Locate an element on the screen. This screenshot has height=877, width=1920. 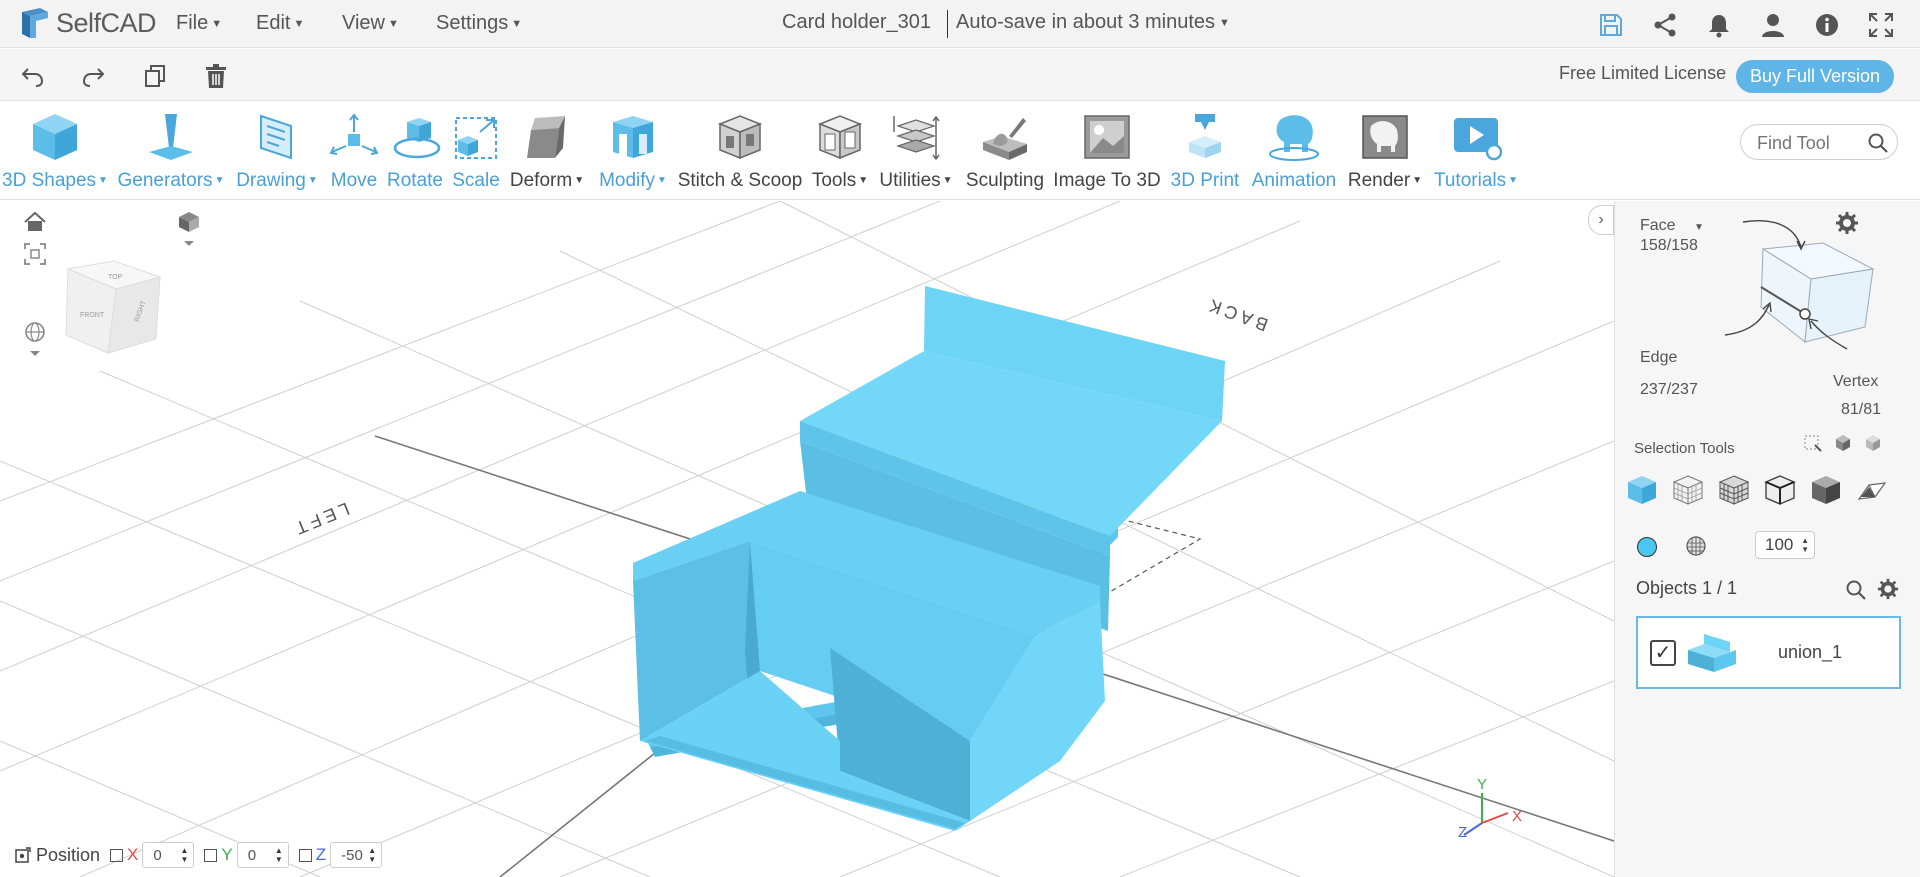
app-logo: SelfCAD is located at coordinates (87, 23).